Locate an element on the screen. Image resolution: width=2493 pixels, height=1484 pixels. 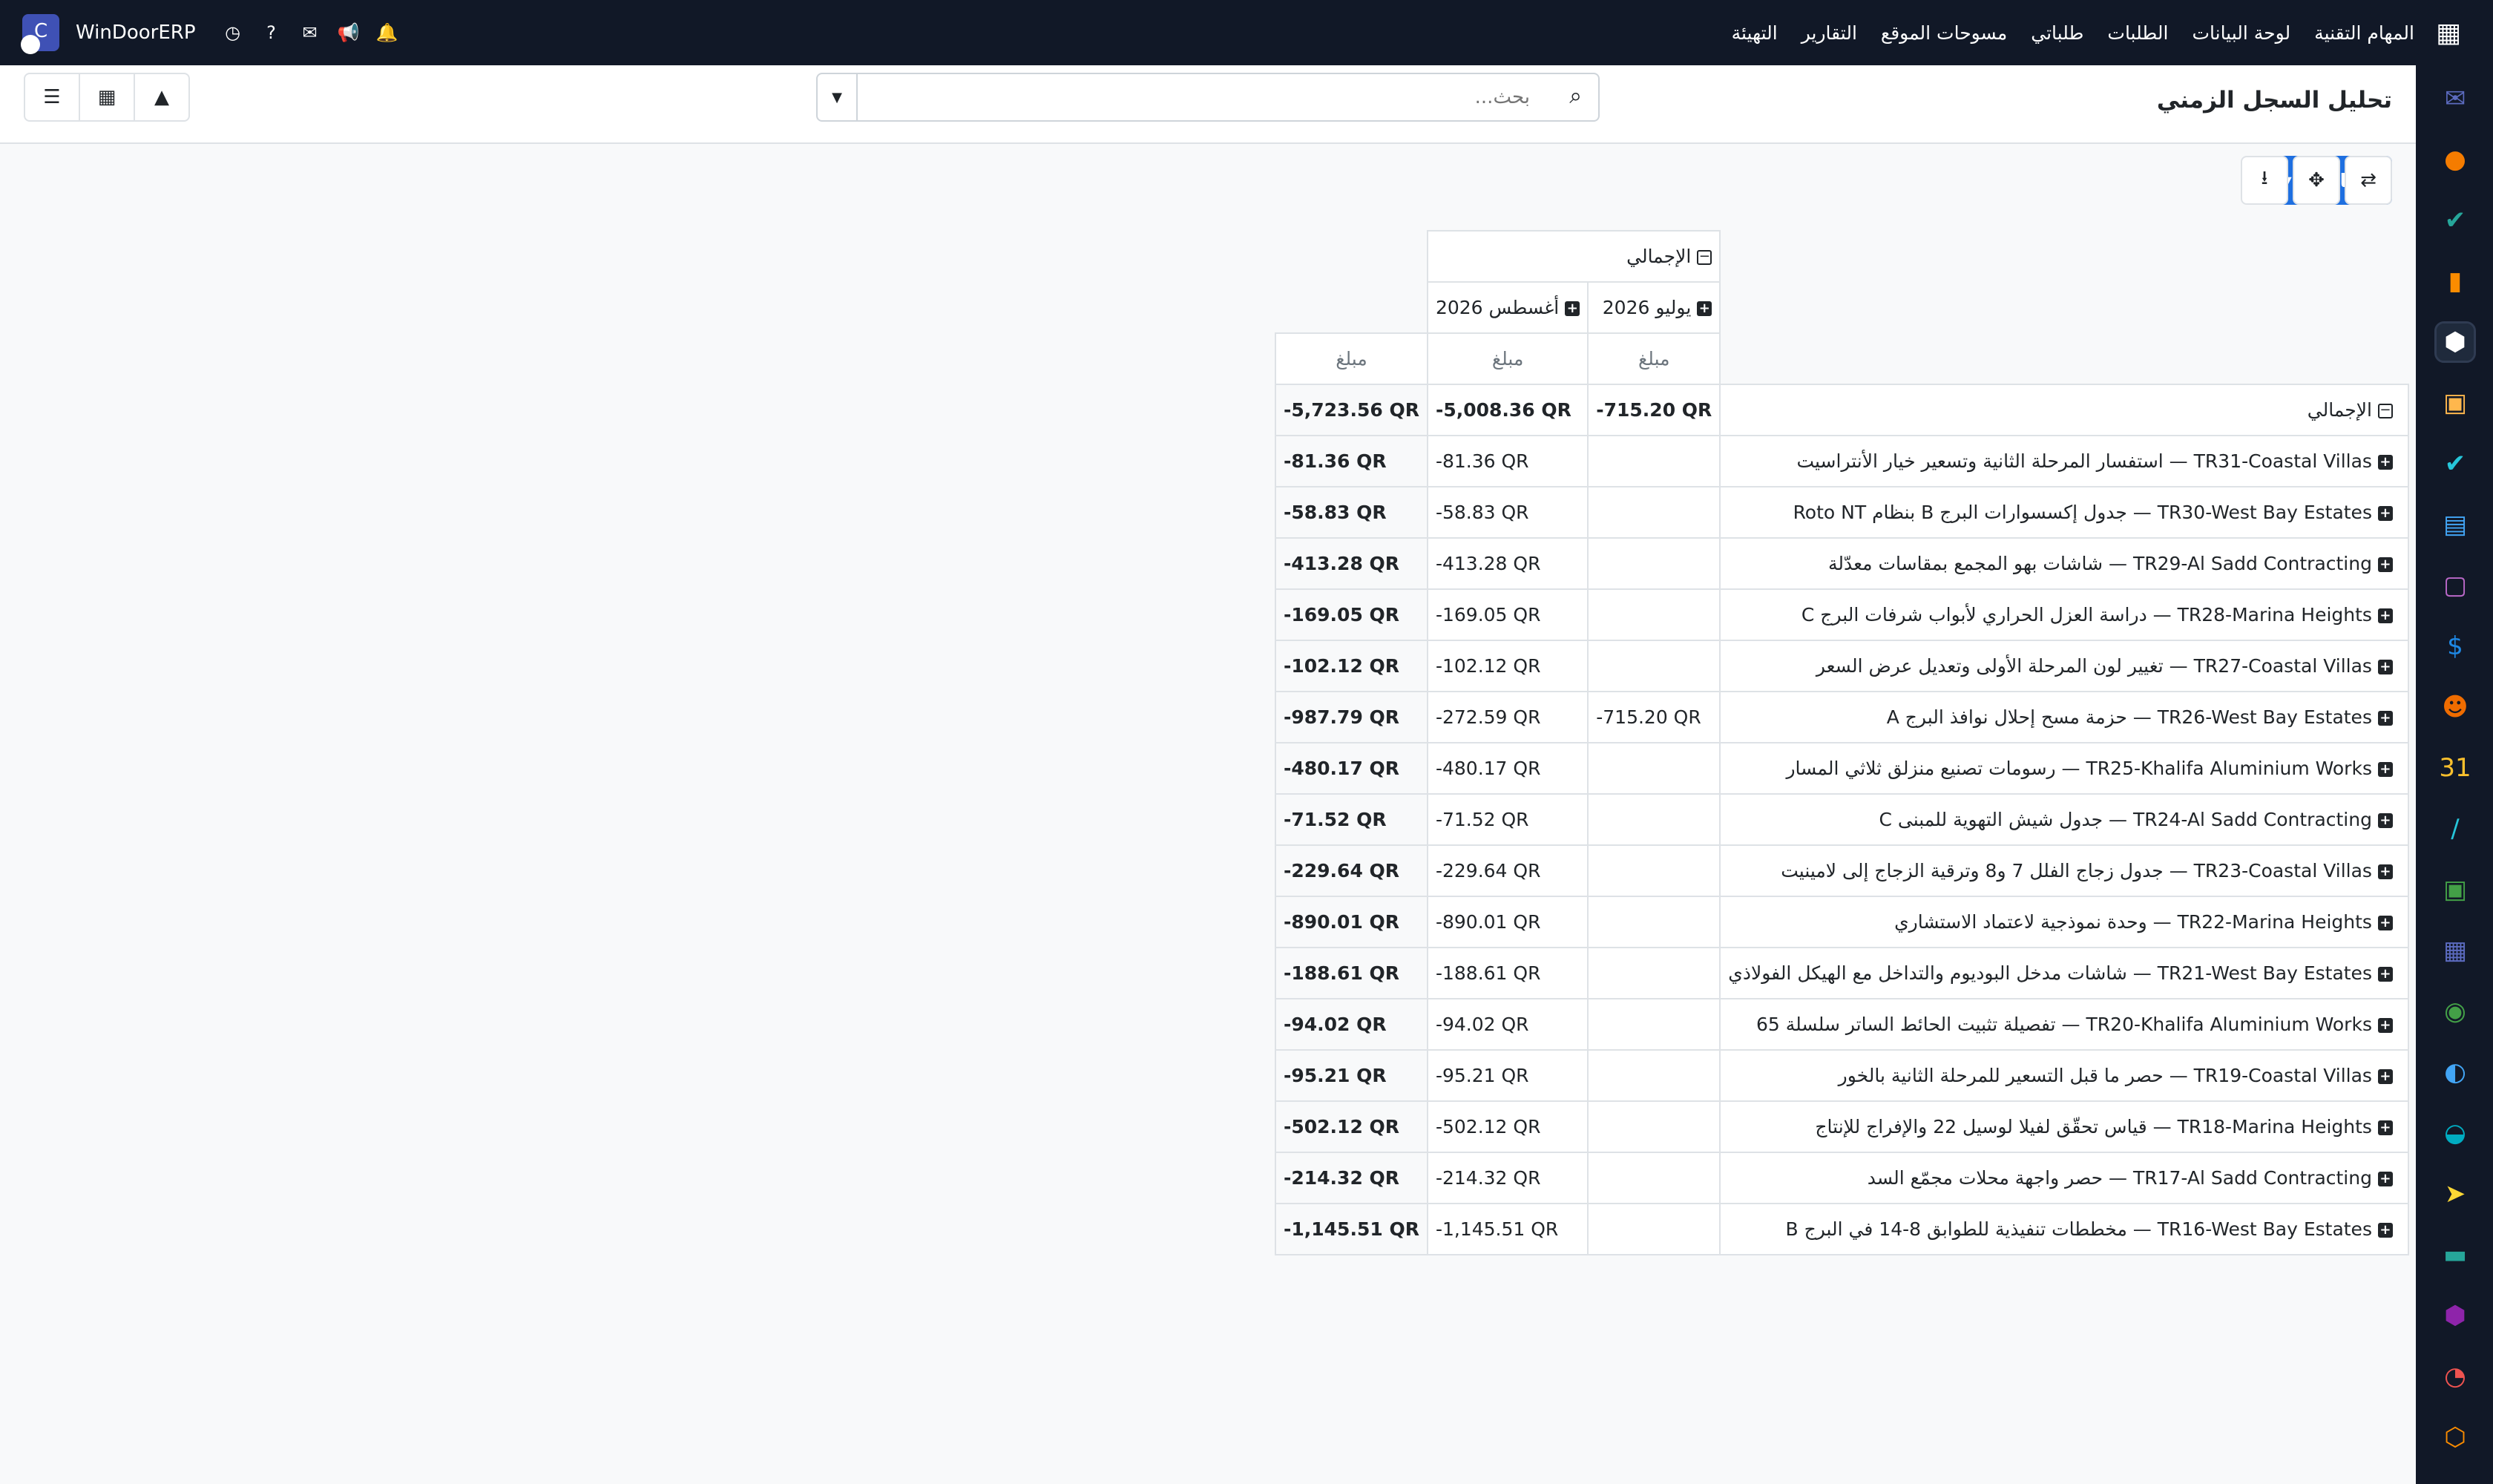
cell-row-total: -81.36 QR is located at coordinates (1351, 461).